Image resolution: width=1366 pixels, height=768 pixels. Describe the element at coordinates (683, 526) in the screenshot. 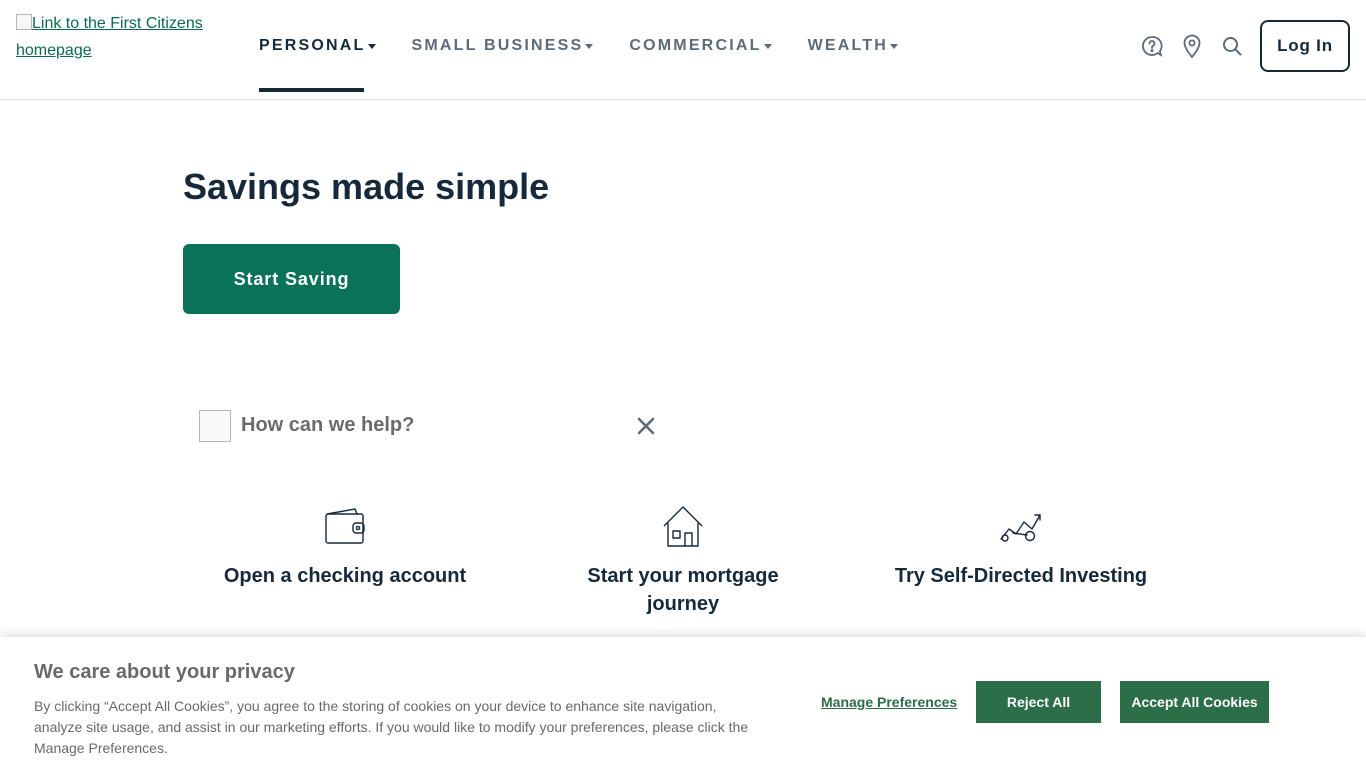

I see `house-icon` at that location.